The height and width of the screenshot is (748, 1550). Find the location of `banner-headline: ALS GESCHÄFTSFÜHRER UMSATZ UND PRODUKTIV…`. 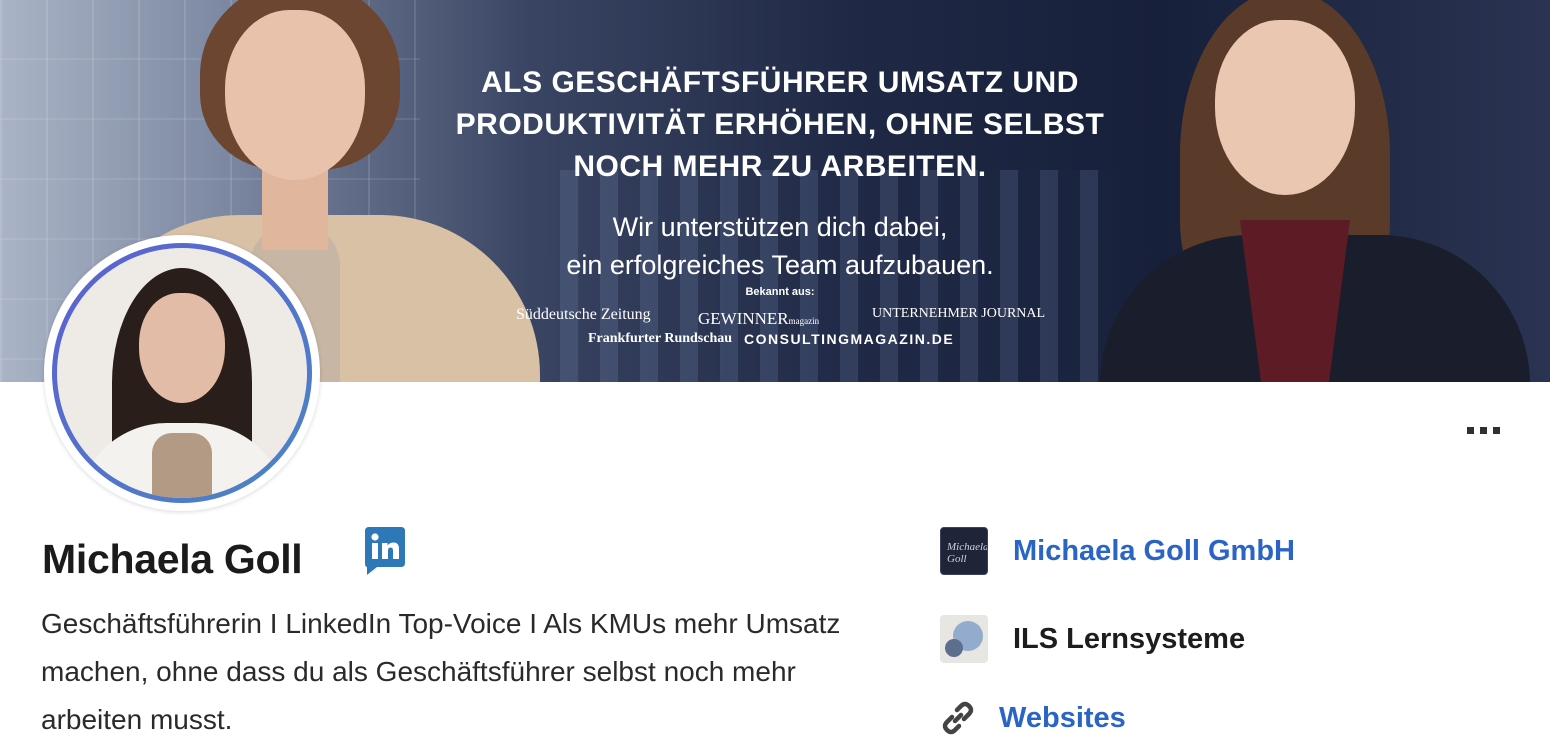

banner-headline: ALS GESCHÄFTSFÜHRER UMSATZ UND PRODUKTIV… is located at coordinates (780, 125).